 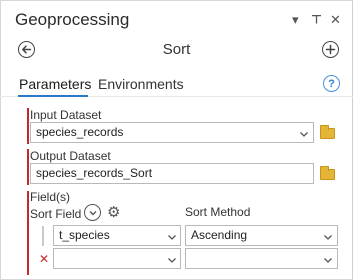 What do you see at coordinates (316, 19) in the screenshot?
I see `pin-icon: ⊥` at bounding box center [316, 19].